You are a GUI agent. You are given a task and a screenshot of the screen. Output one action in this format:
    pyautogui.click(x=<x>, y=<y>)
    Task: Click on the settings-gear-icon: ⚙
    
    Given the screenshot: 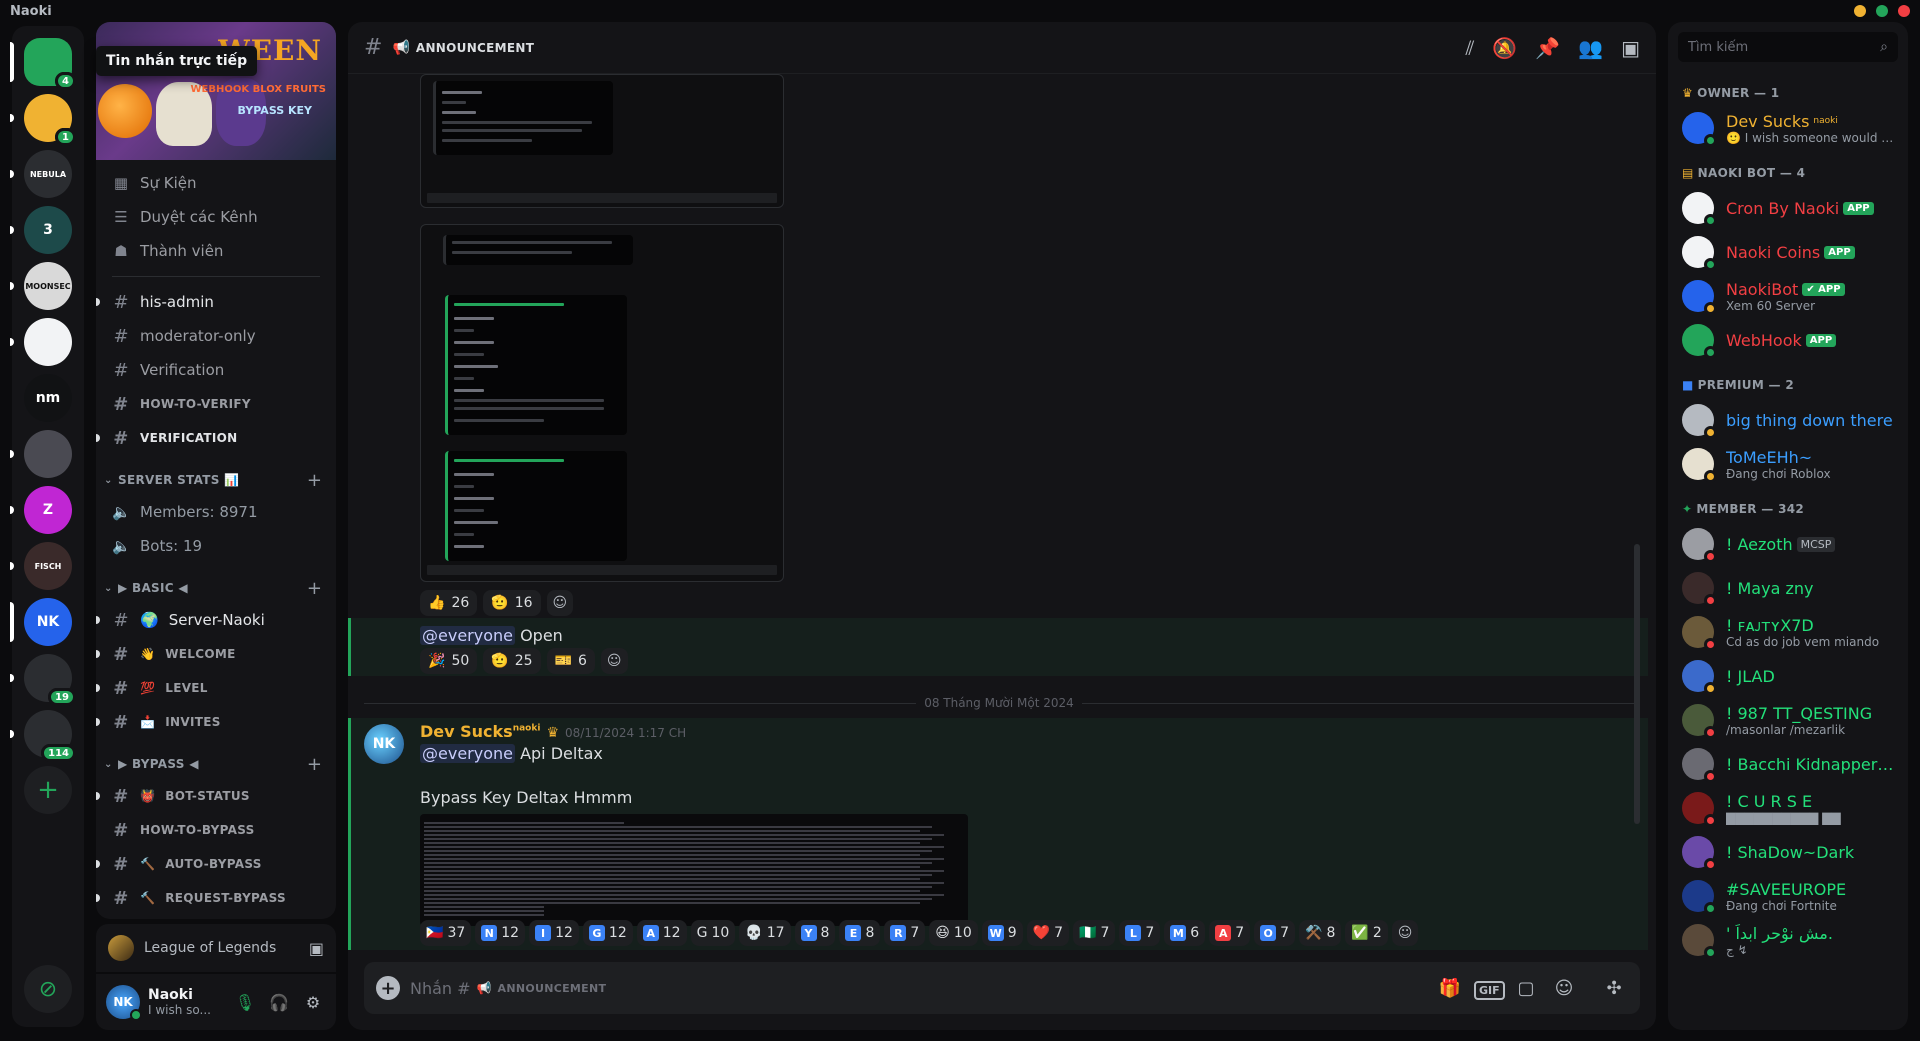 What is the action you would take?
    pyautogui.click(x=313, y=1002)
    